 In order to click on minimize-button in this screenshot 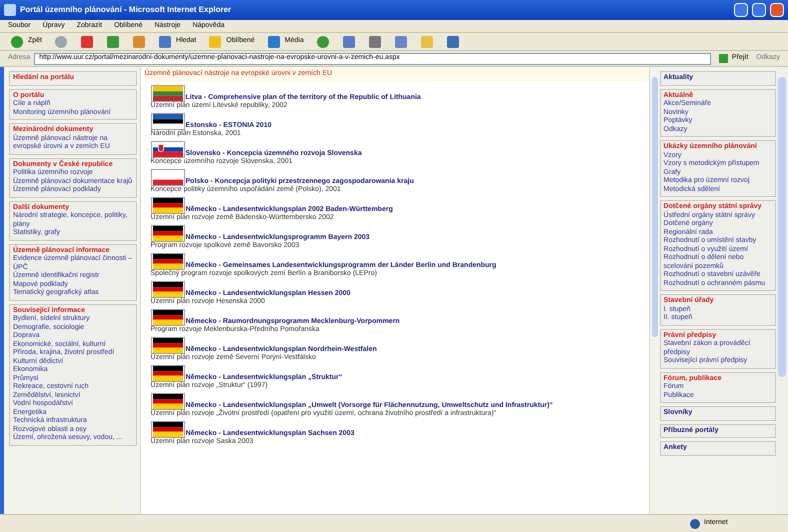, I will do `click(741, 10)`.